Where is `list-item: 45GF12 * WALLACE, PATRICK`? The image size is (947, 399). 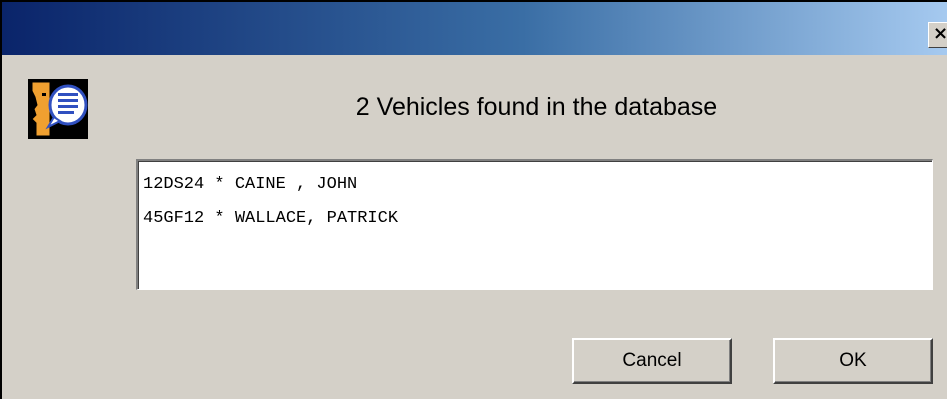
list-item: 45GF12 * WALLACE, PATRICK is located at coordinates (537, 224).